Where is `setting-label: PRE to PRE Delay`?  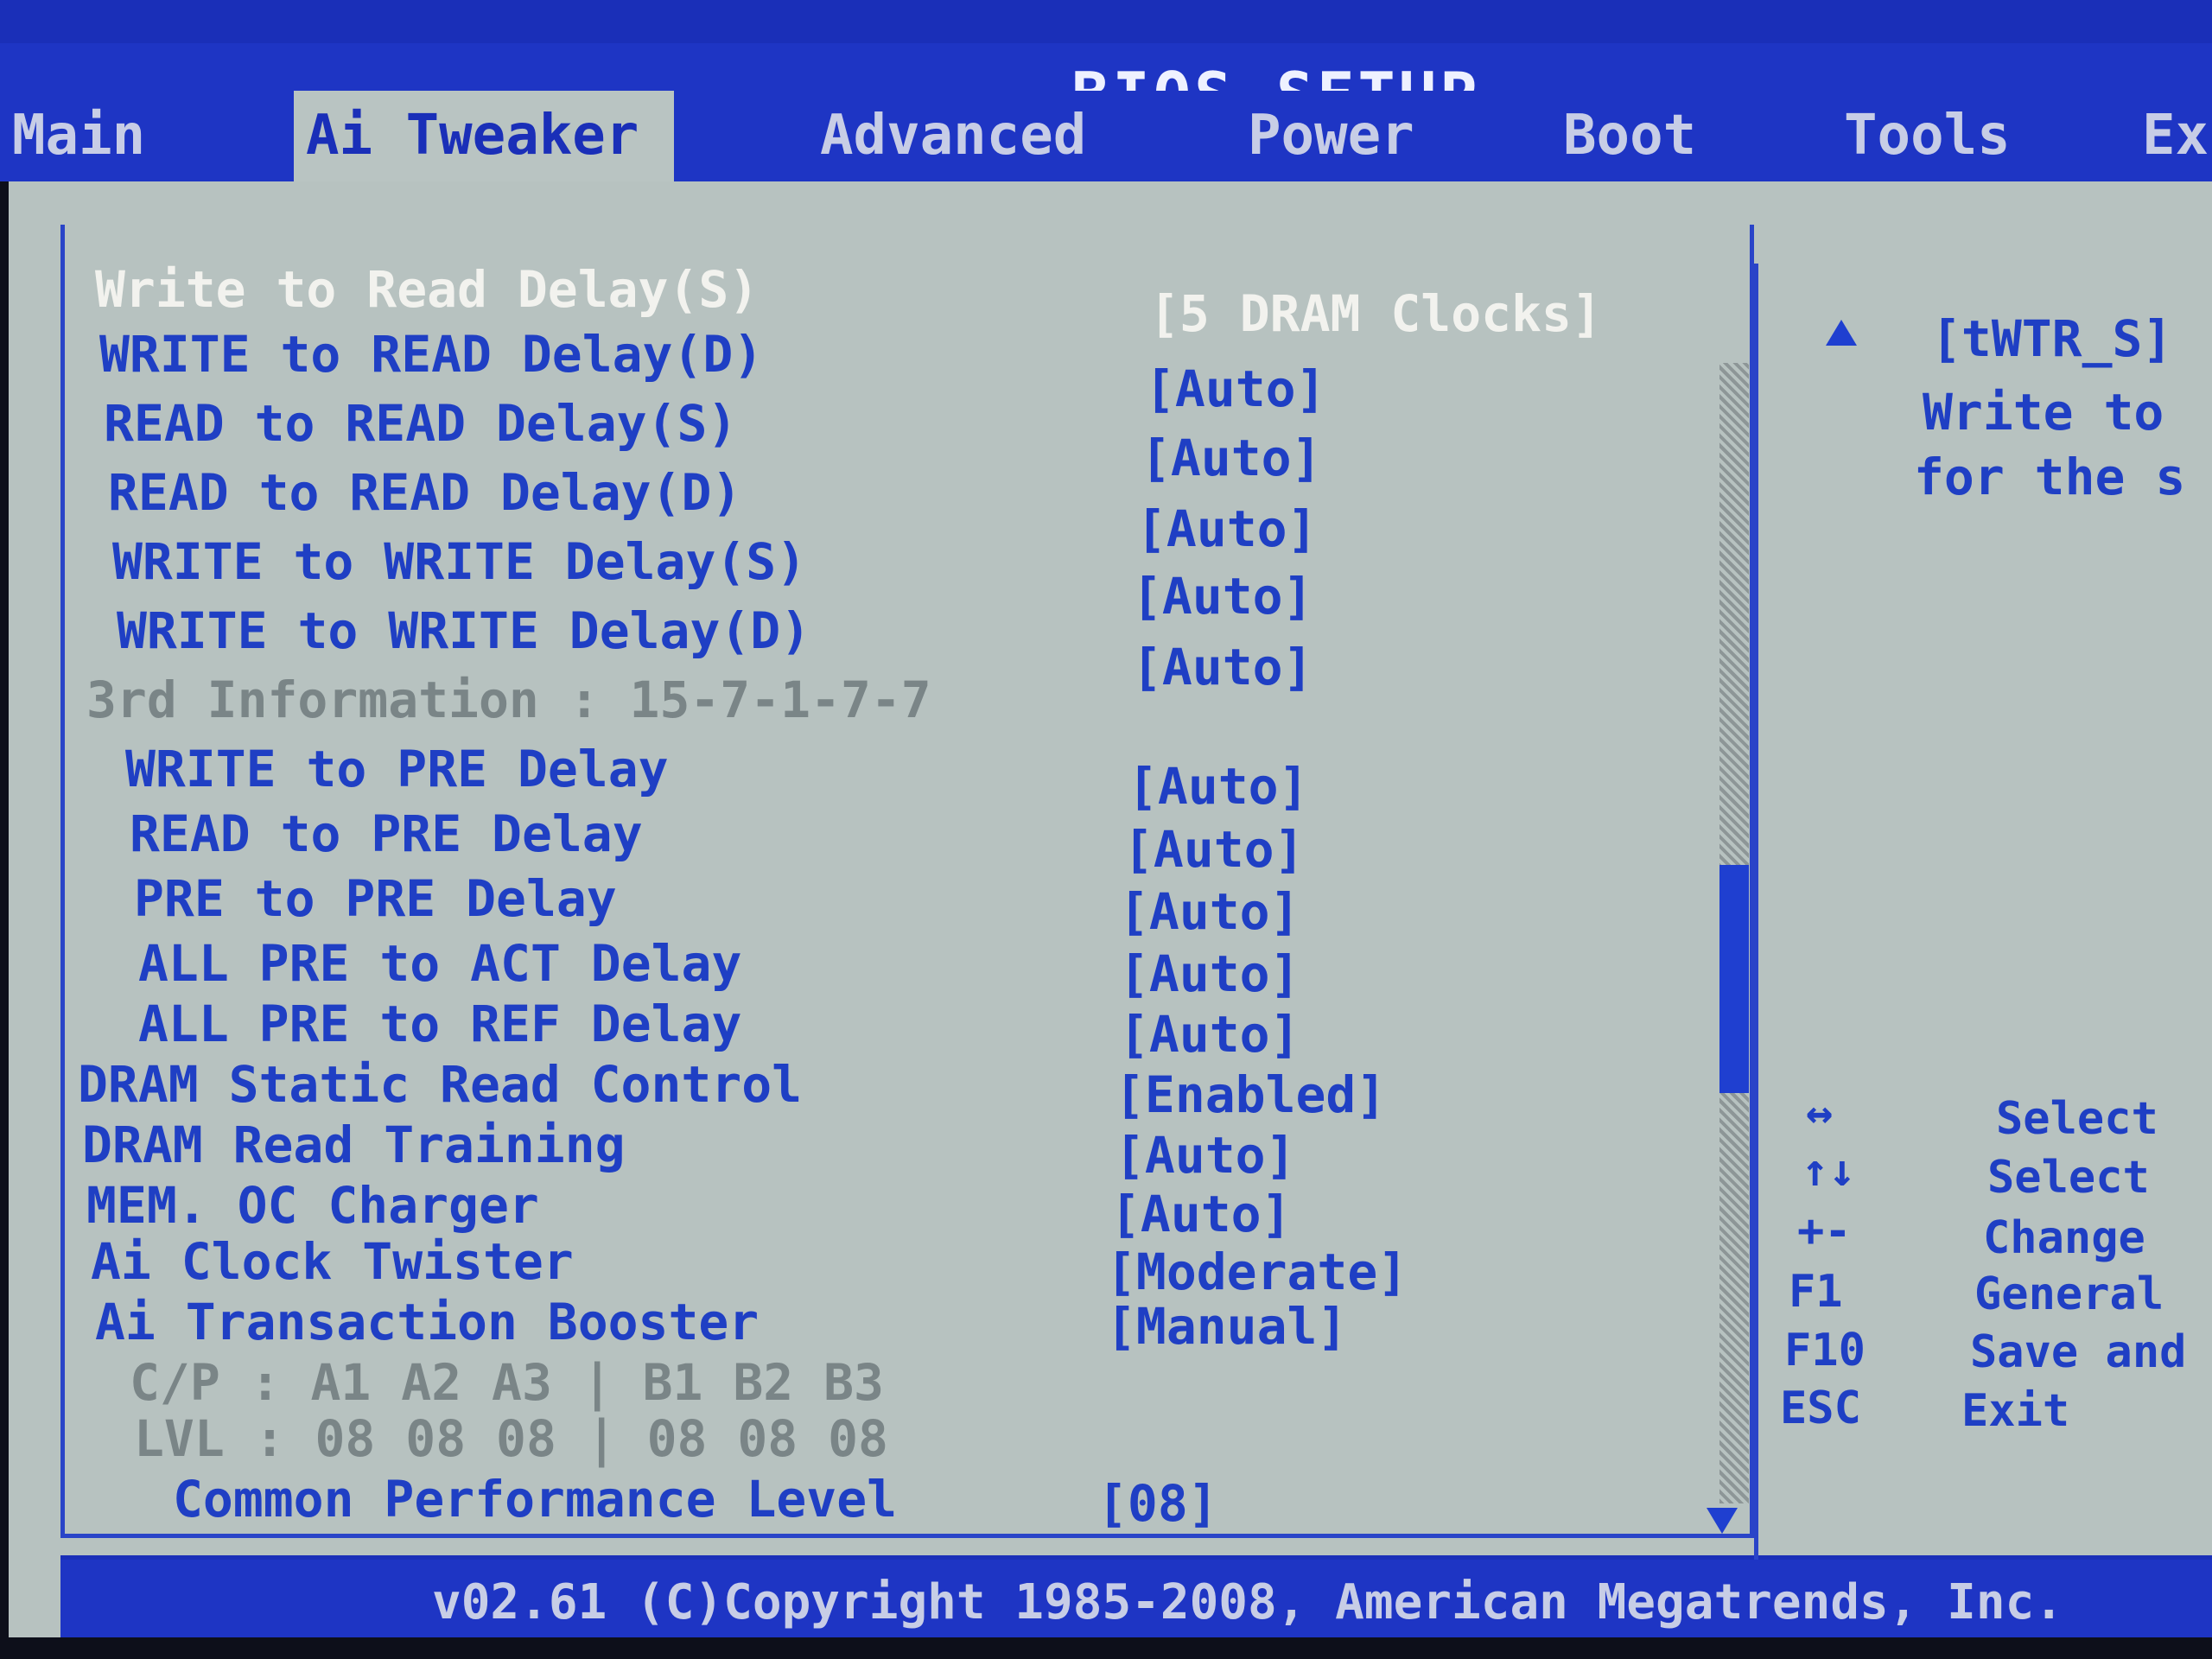
setting-label: PRE to PRE Delay is located at coordinates (375, 898).